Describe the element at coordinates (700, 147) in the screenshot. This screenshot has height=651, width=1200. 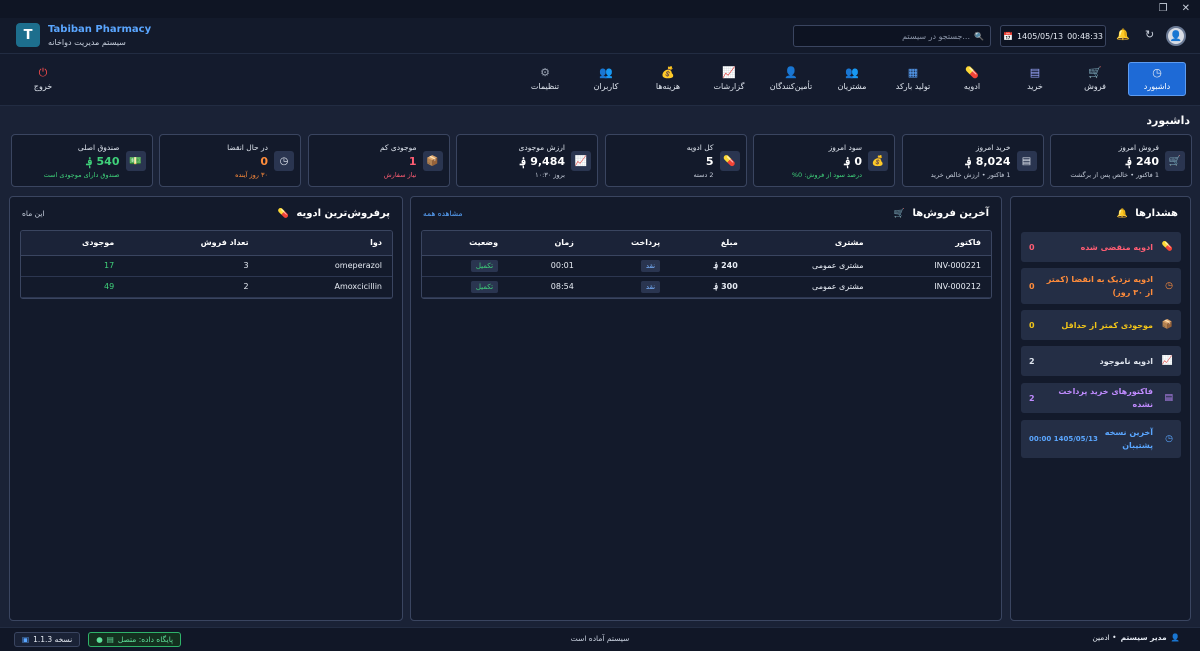
I see `card-label: کل ادویه` at that location.